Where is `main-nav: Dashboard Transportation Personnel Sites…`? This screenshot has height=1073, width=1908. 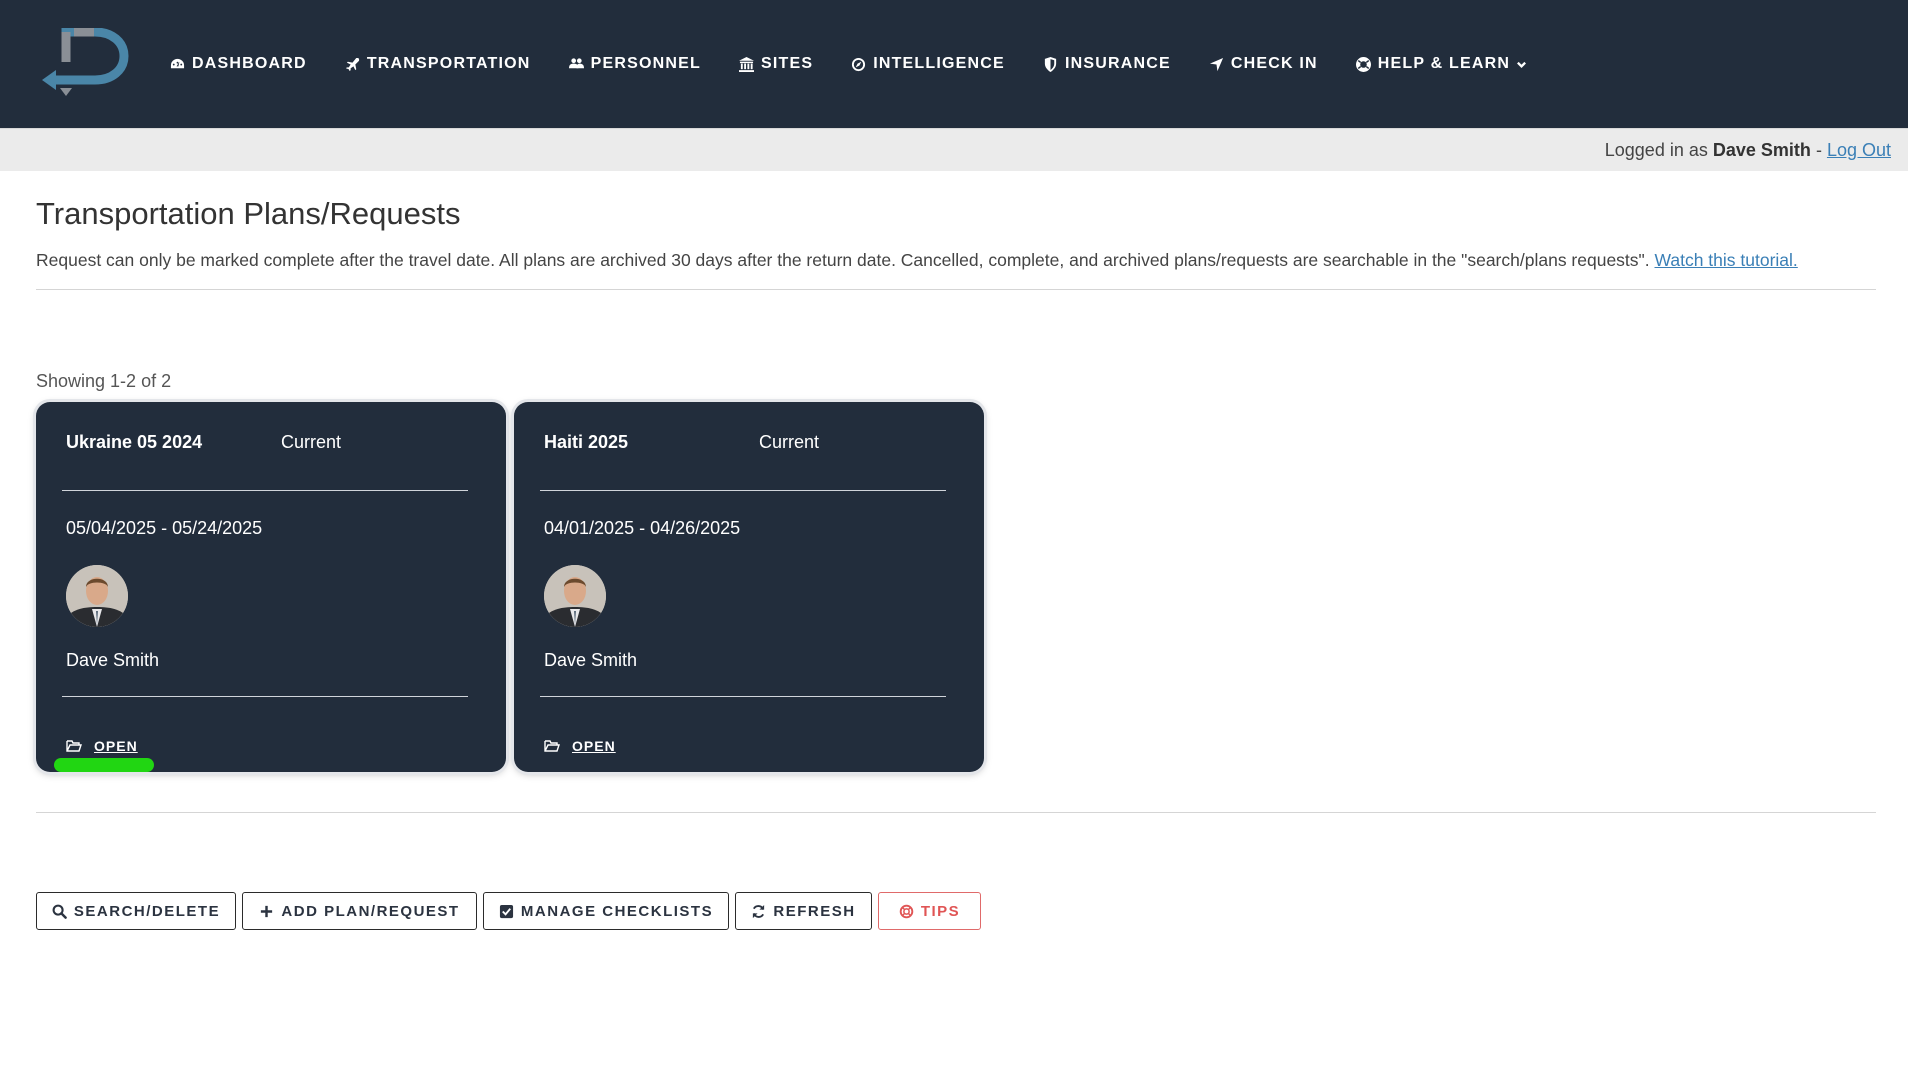 main-nav: Dashboard Transportation Personnel Sites… is located at coordinates (867, 64).